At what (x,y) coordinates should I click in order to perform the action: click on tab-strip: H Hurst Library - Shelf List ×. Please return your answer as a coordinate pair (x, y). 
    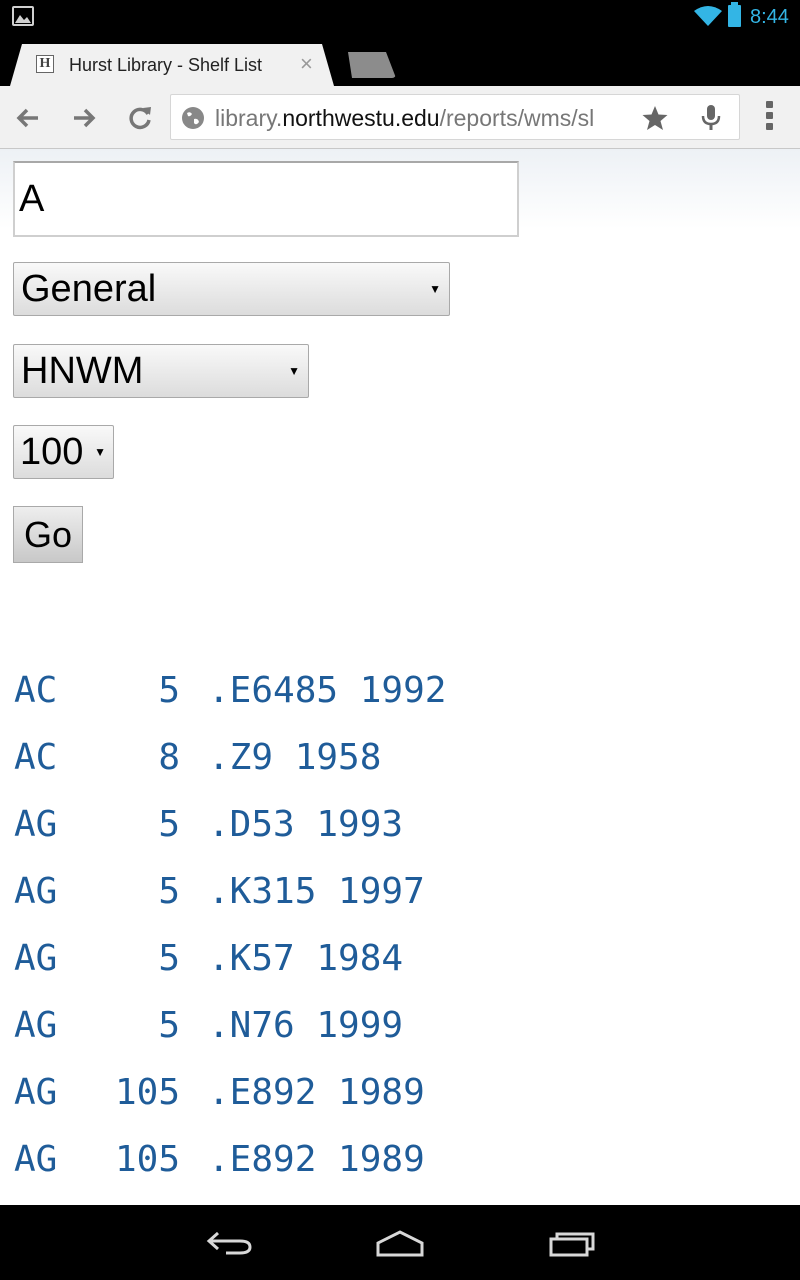
    Looking at the image, I should click on (400, 60).